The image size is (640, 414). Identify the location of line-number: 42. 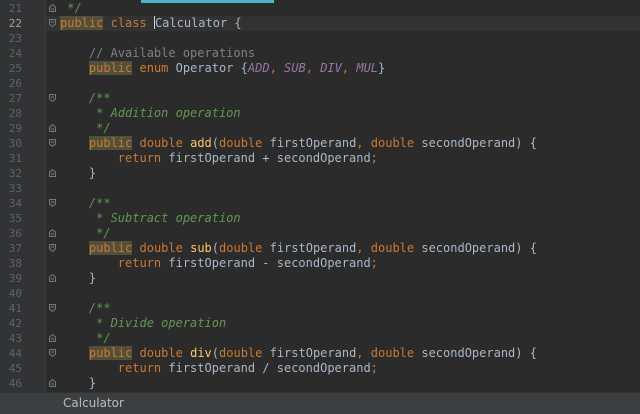
(15, 323).